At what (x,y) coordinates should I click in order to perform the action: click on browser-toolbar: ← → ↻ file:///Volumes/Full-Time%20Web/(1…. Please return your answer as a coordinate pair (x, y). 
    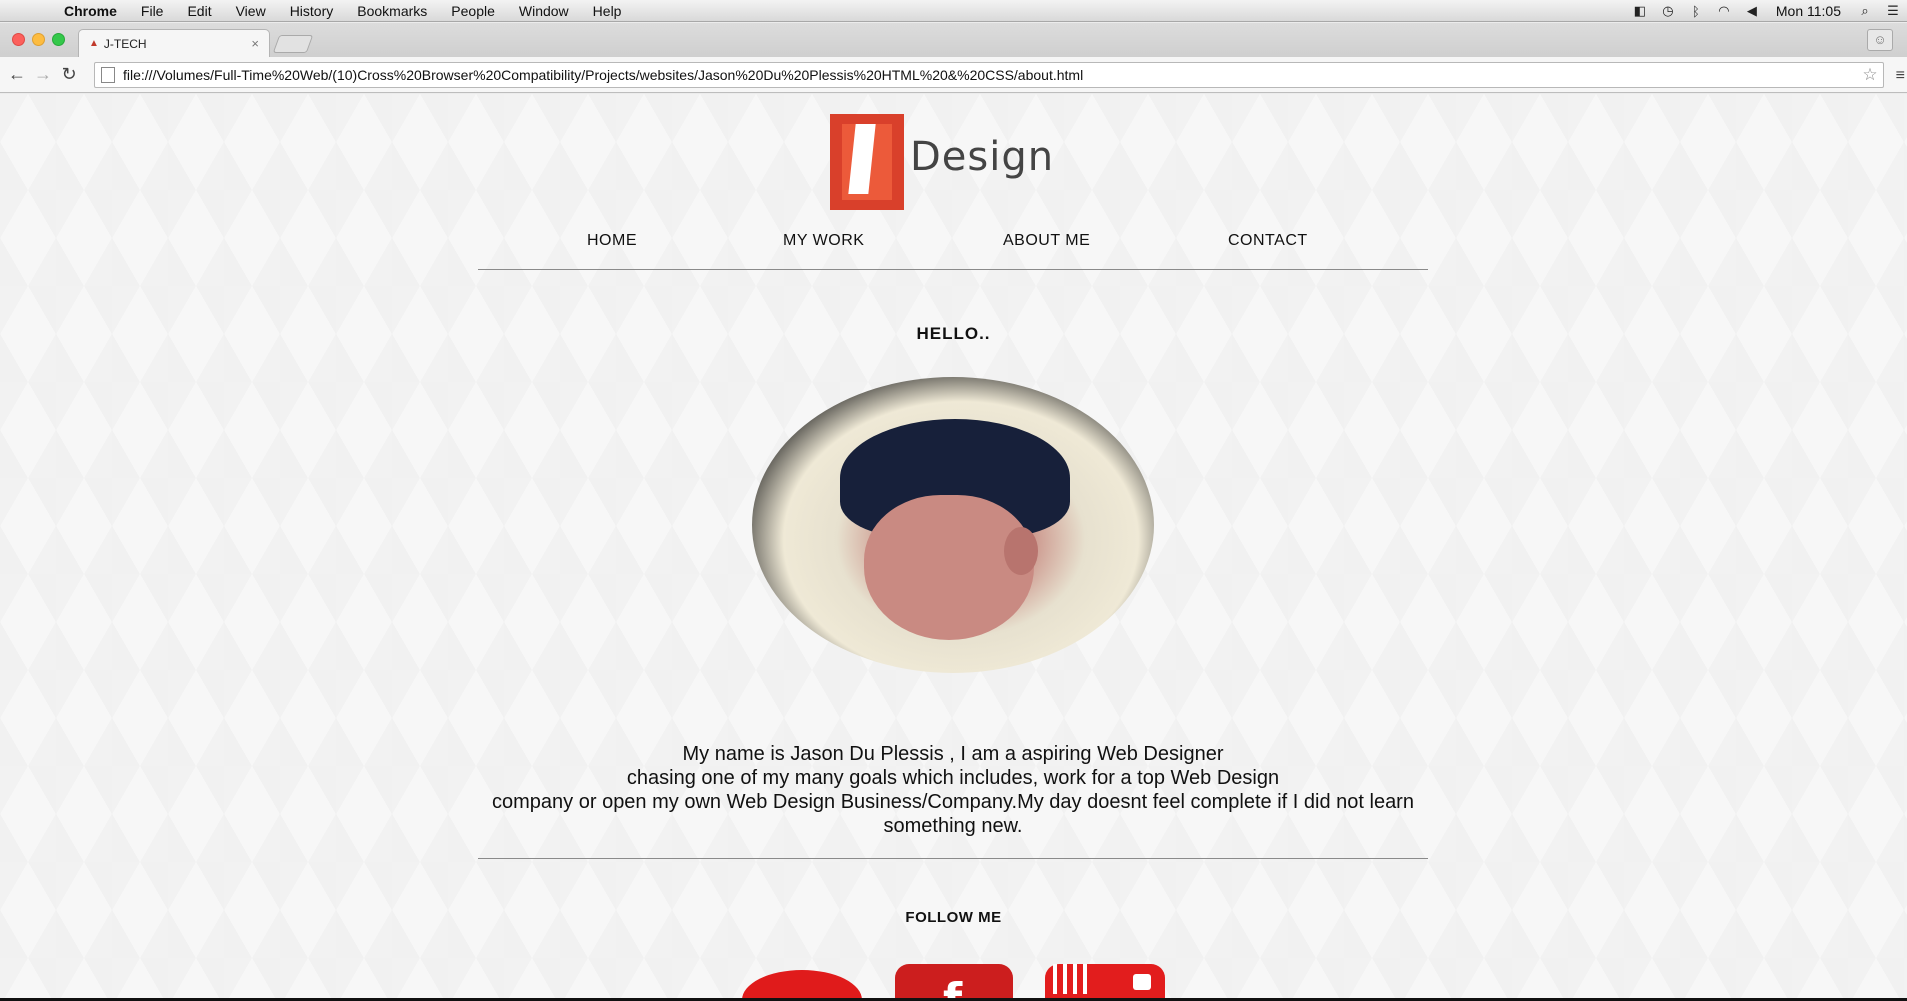
    Looking at the image, I should click on (953, 75).